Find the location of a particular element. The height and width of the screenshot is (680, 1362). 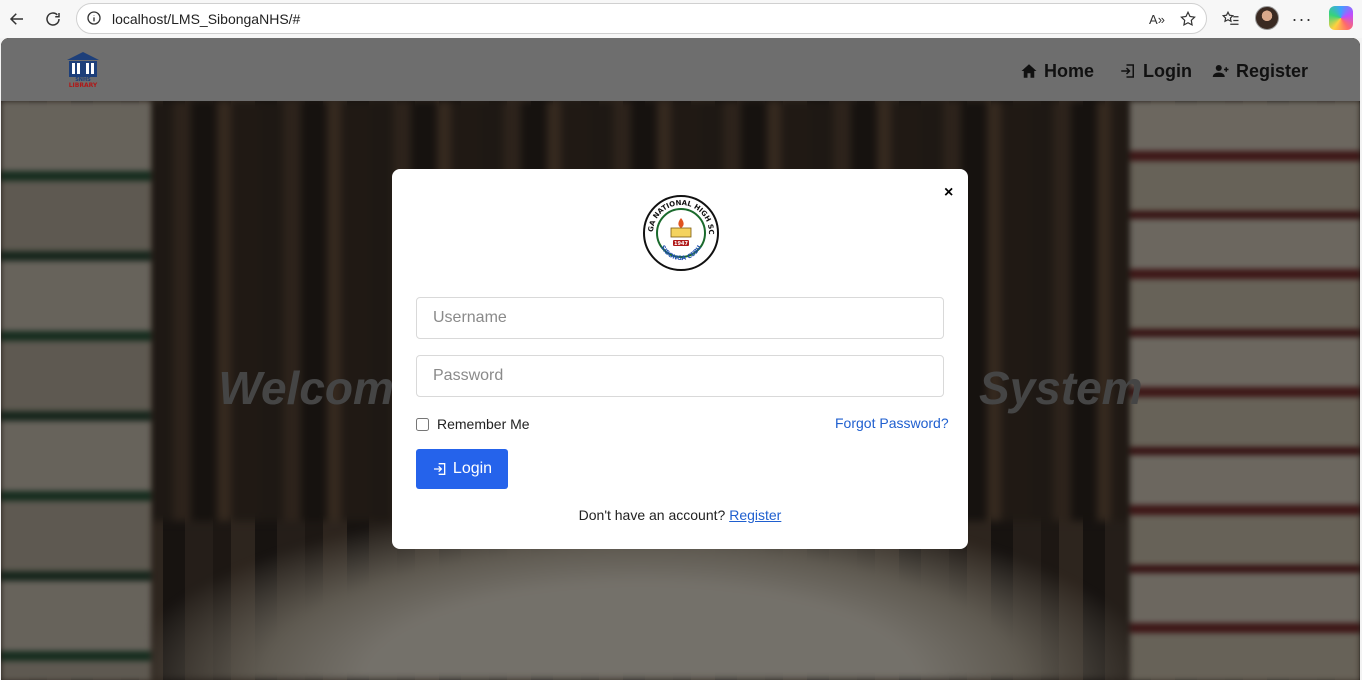

remember-me-checkbox is located at coordinates (422, 424).